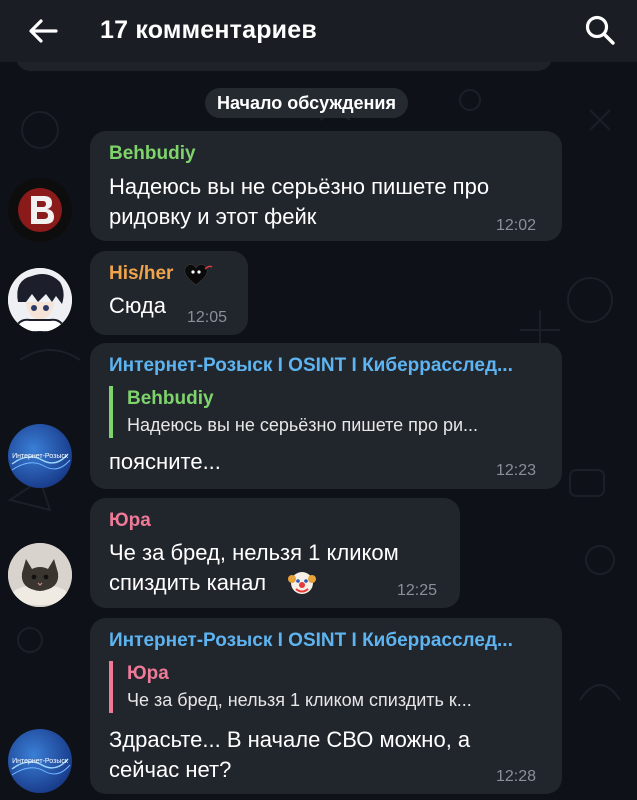 The height and width of the screenshot is (800, 637). I want to click on behbudiy-logo-icon, so click(40, 210).